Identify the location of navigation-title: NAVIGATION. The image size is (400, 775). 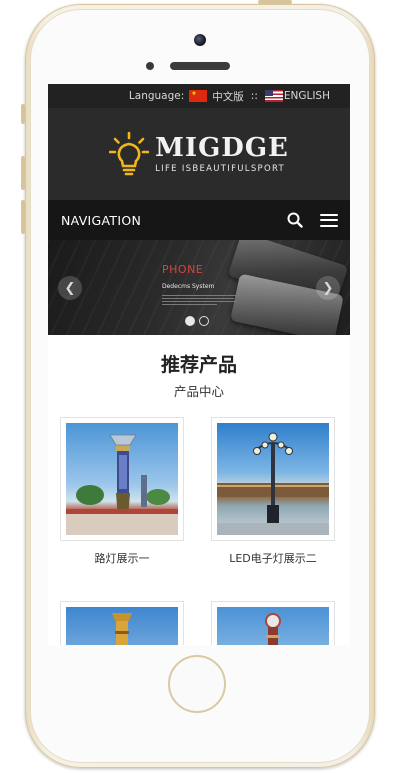
(101, 220).